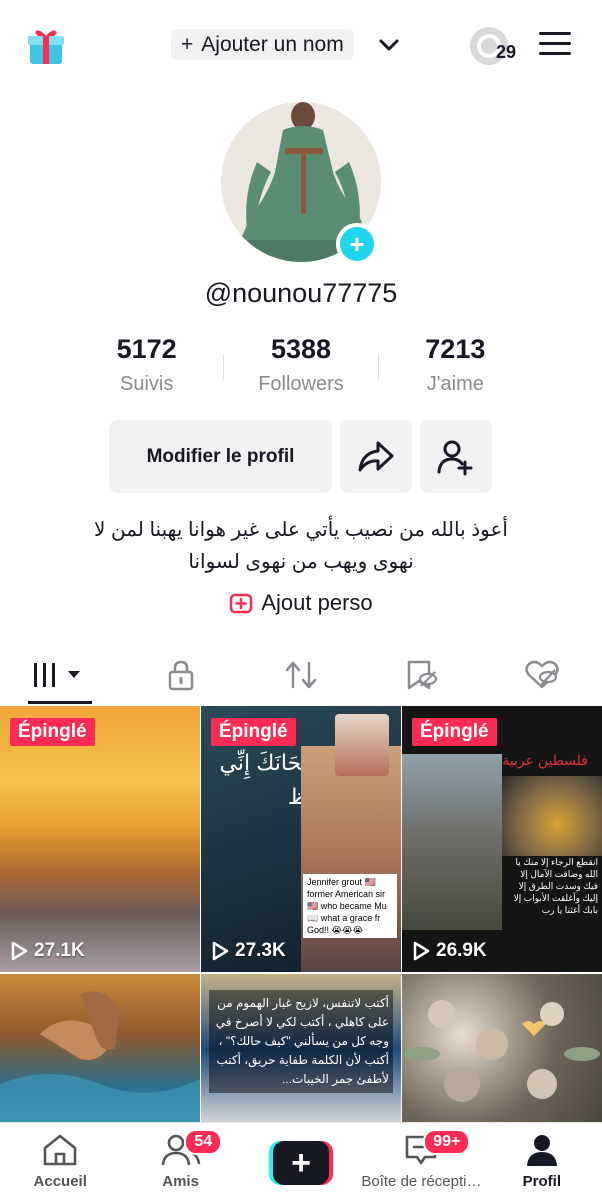  What do you see at coordinates (146, 369) in the screenshot?
I see `stat-following: 5172 Suivis` at bounding box center [146, 369].